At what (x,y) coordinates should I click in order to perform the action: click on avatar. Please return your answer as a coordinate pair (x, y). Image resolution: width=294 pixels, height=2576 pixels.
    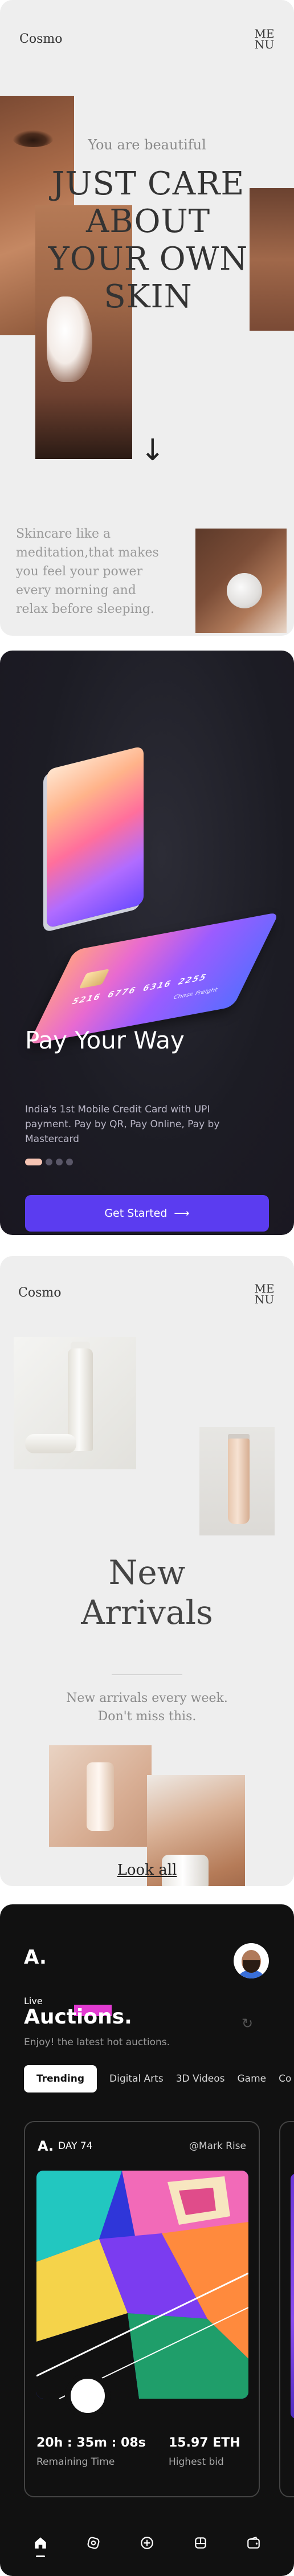
    Looking at the image, I should click on (251, 1960).